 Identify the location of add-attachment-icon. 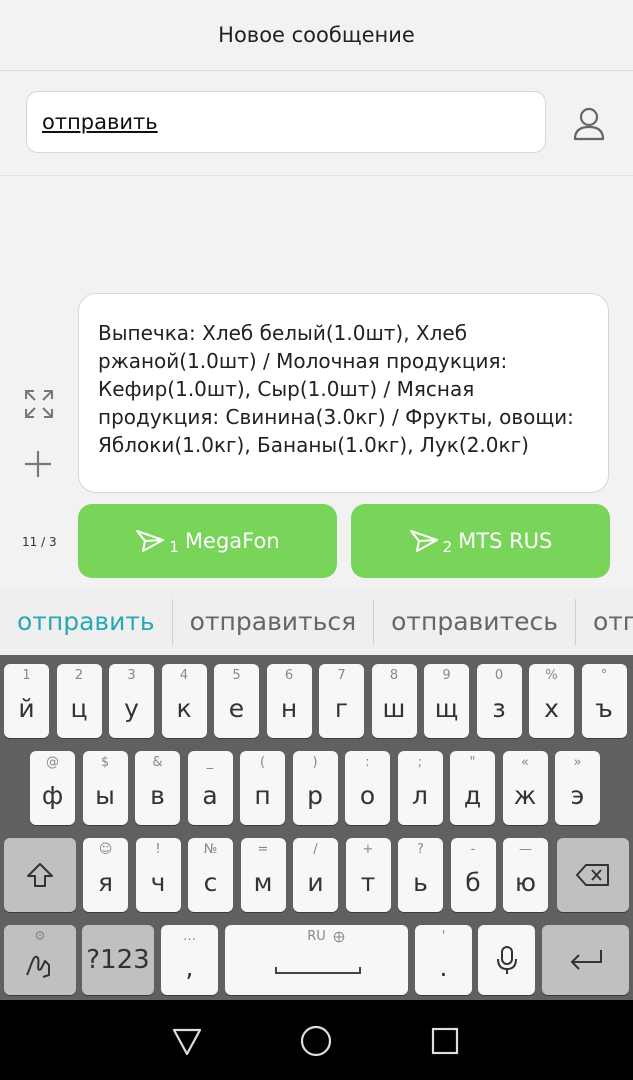
(38, 464).